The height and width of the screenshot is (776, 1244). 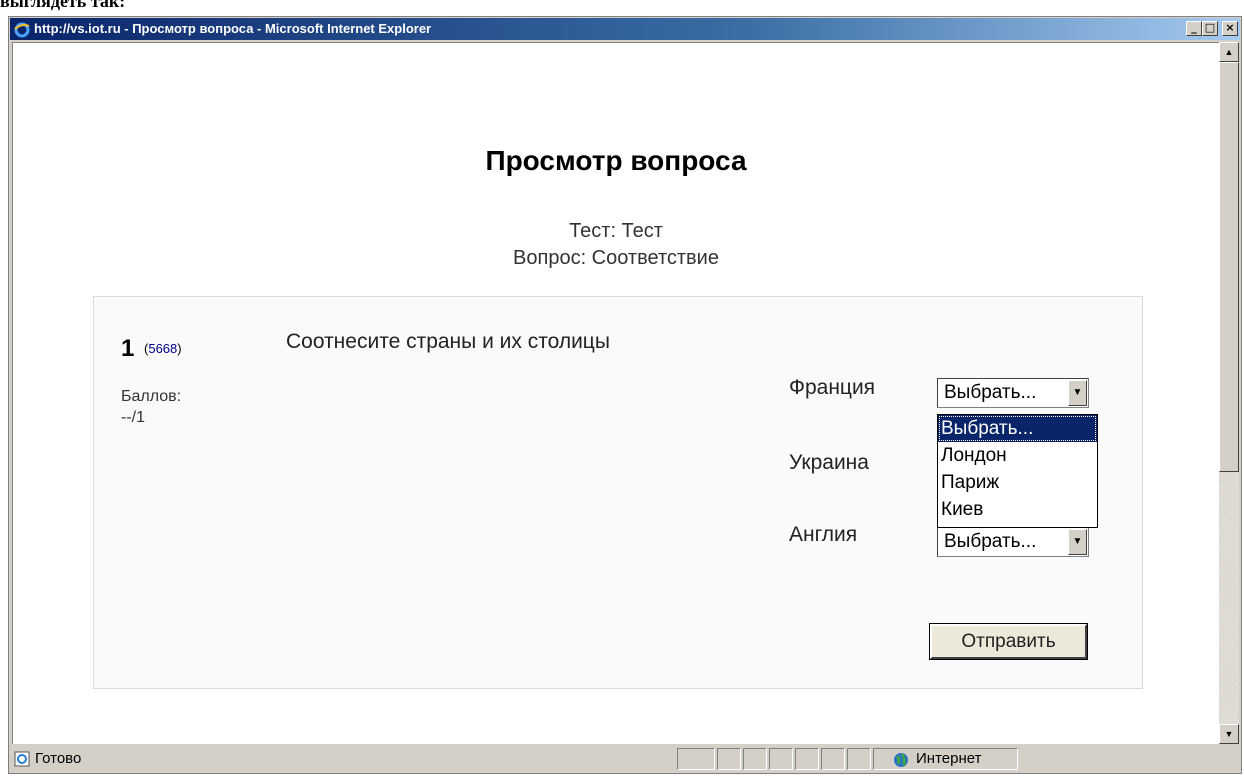 What do you see at coordinates (1229, 267) in the screenshot?
I see `scroll-thumb` at bounding box center [1229, 267].